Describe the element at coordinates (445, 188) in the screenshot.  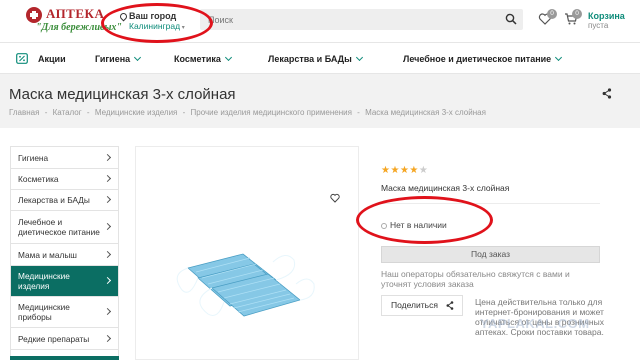
I see `product-name: Маска медицинская 3-х слойная` at that location.